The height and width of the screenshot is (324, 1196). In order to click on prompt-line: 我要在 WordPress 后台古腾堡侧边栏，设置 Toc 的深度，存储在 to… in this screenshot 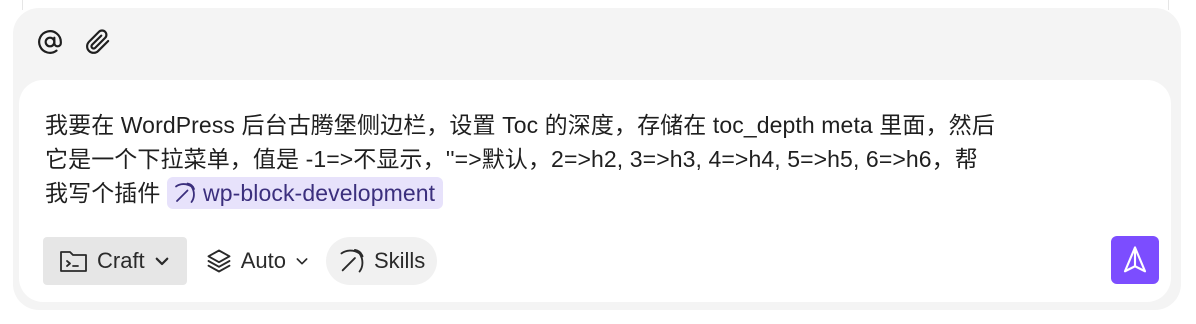, I will do `click(520, 125)`.